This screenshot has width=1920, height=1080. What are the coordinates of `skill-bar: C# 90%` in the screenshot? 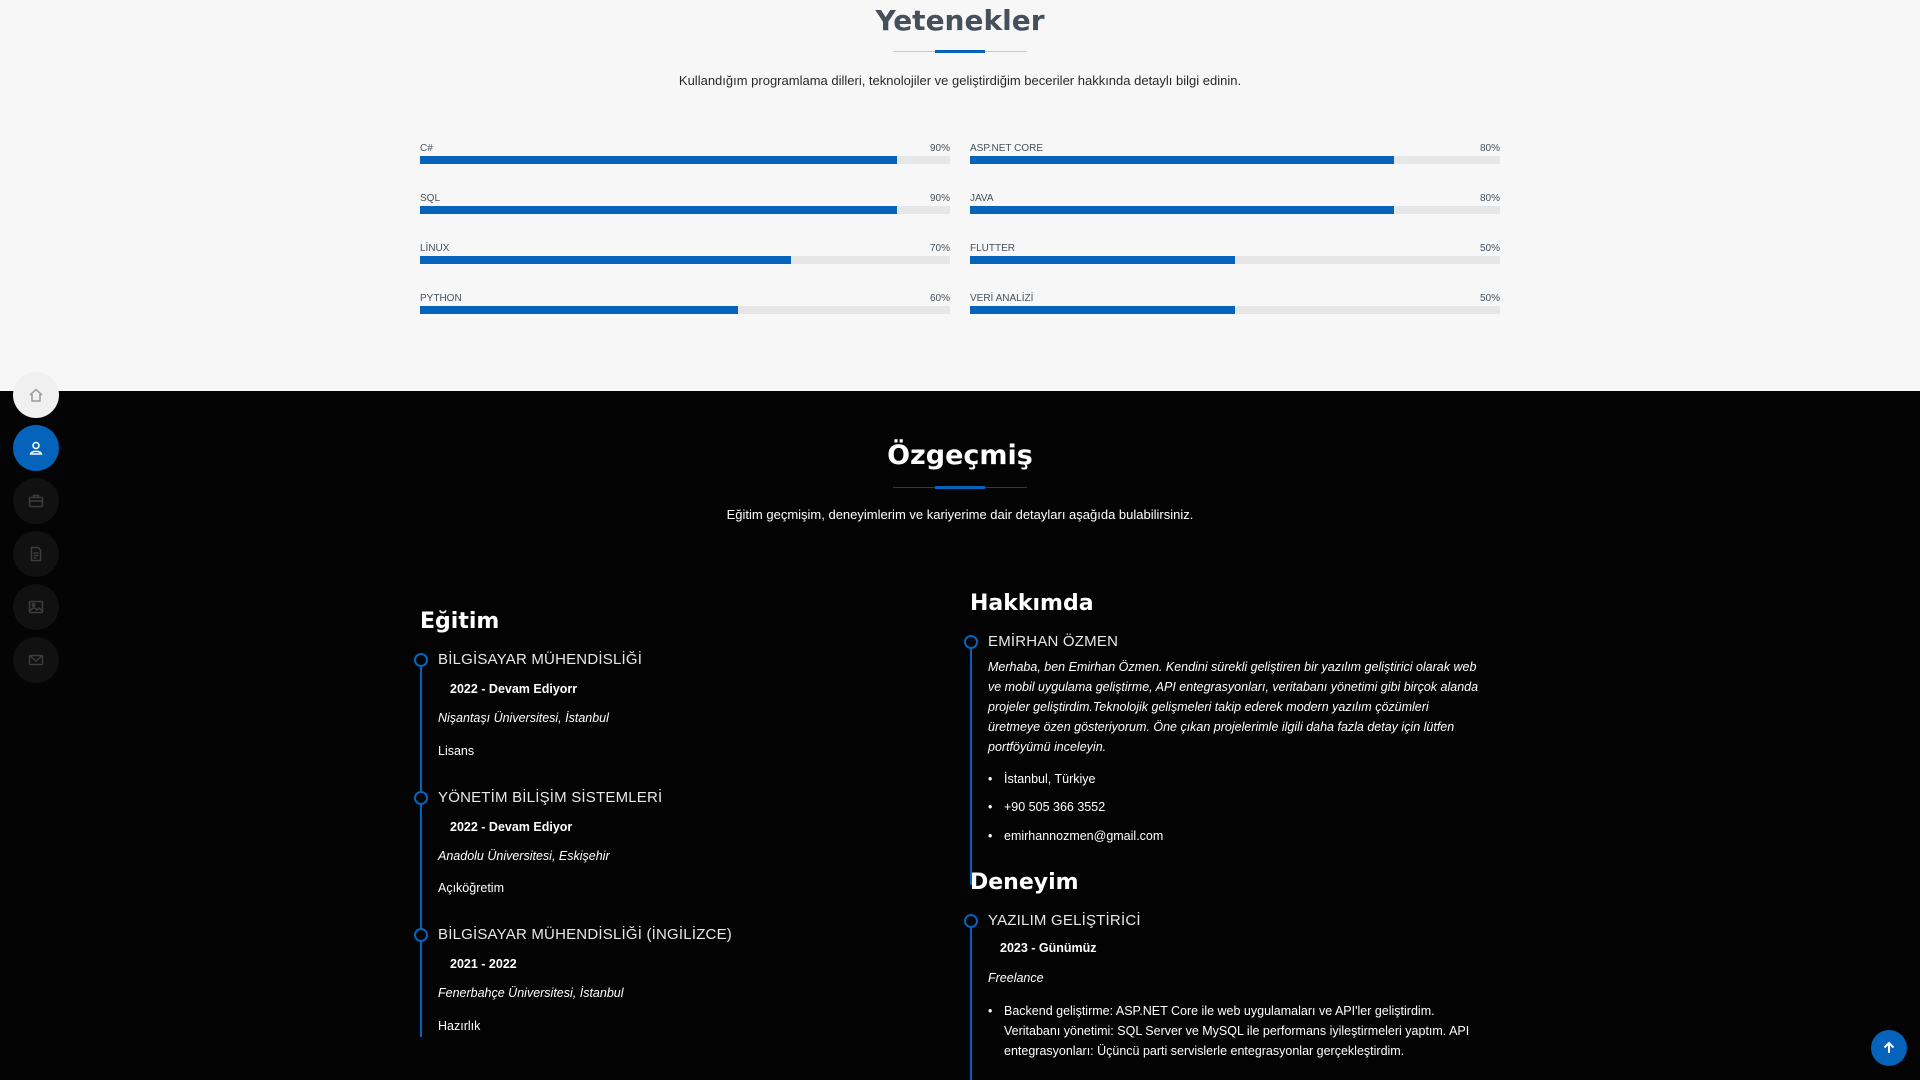 It's located at (685, 158).